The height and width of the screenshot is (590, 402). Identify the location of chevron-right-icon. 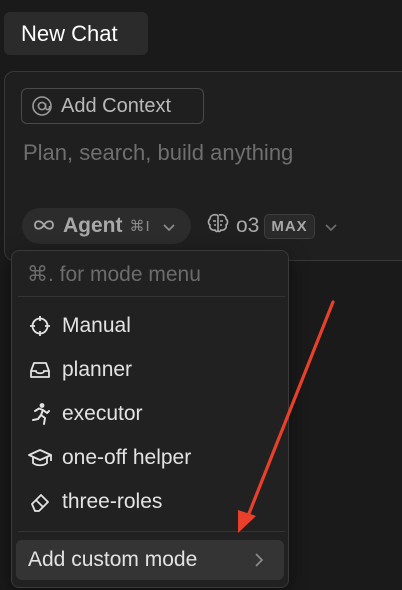
(259, 562).